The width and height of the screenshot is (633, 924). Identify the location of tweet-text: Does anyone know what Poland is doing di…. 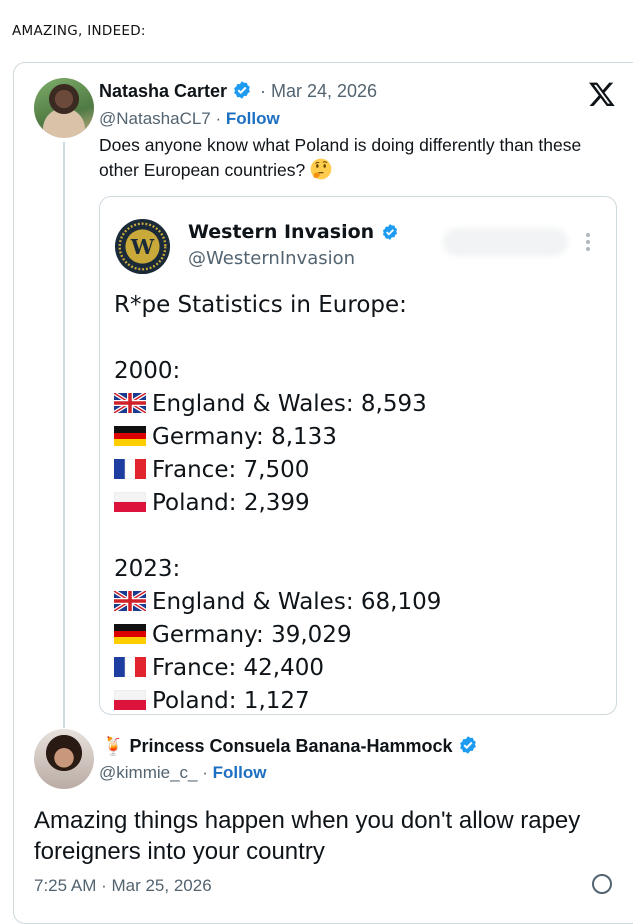
(361, 158).